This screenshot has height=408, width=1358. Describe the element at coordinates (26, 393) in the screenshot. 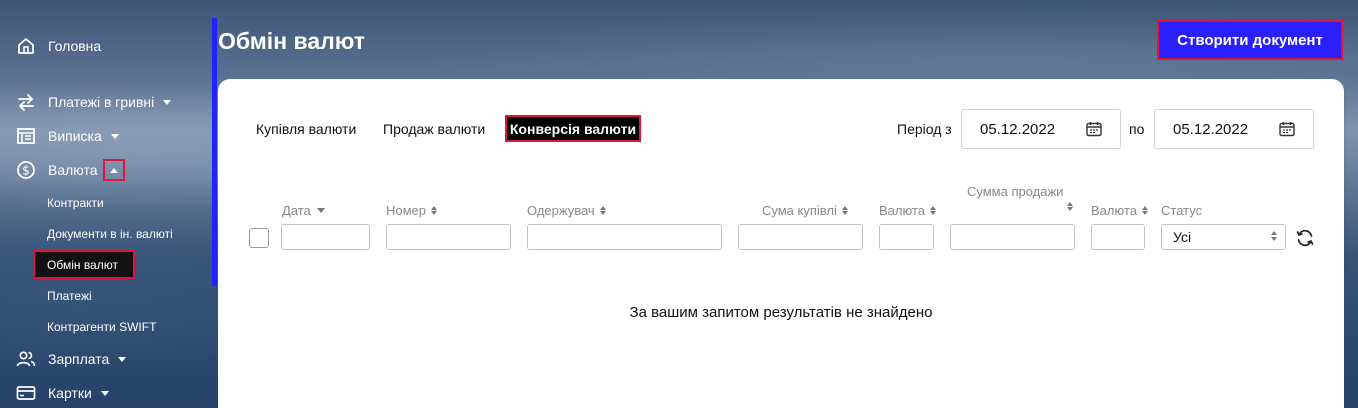

I see `card-icon` at that location.